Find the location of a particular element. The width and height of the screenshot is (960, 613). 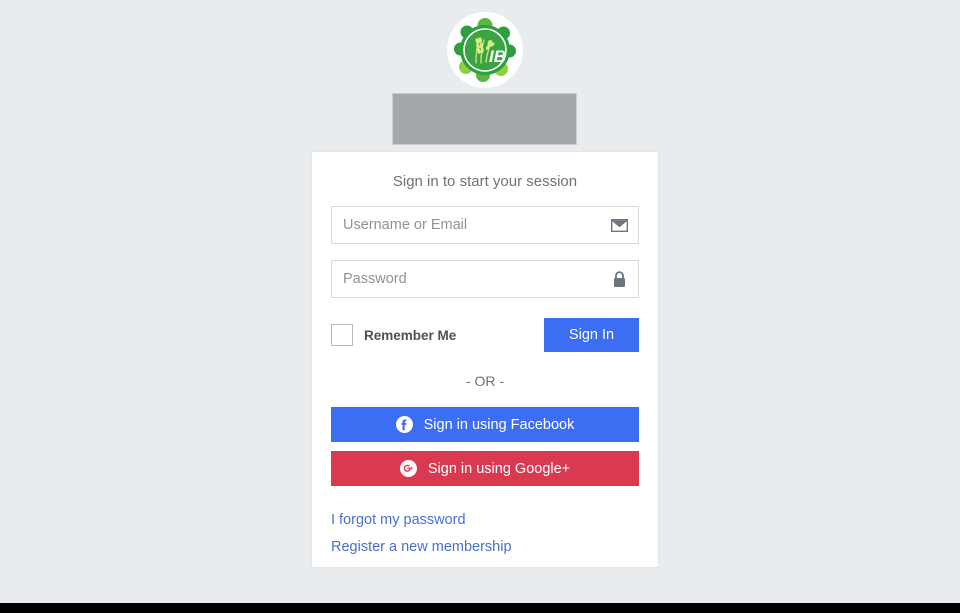

site-logo: IB is located at coordinates (485, 50).